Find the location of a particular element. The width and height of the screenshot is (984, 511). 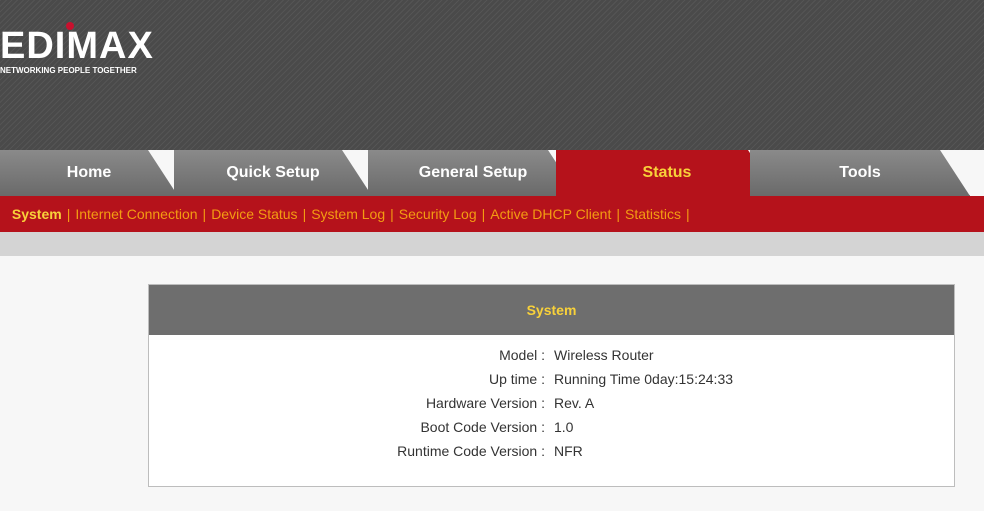

logo-text: EDIMAX is located at coordinates (77, 46).